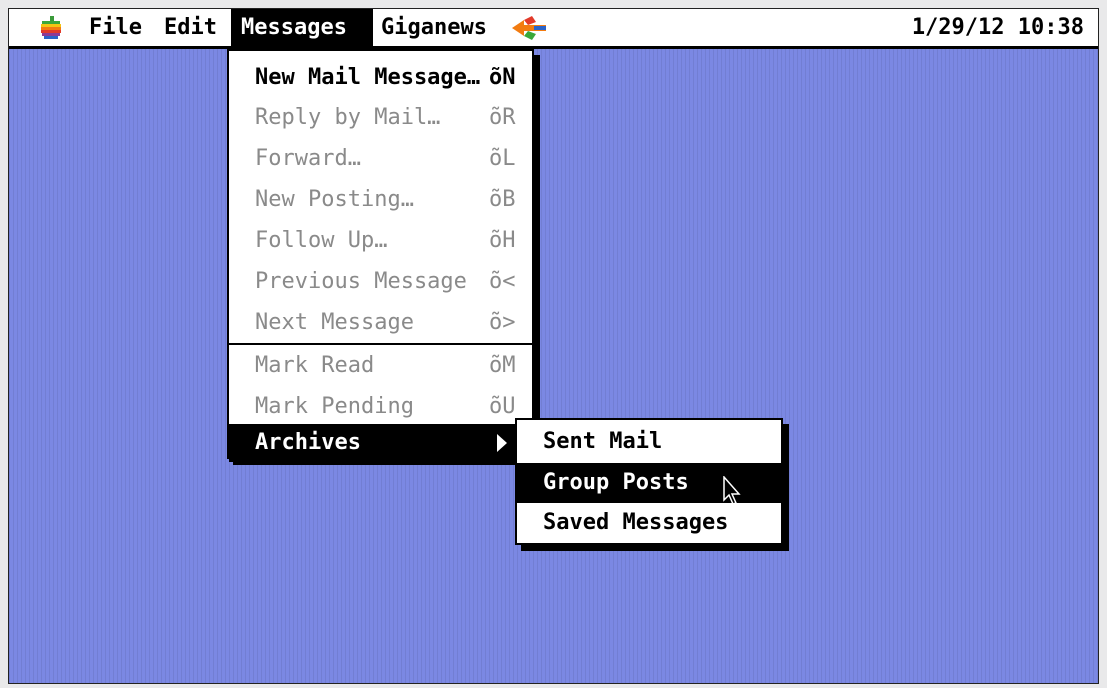 The height and width of the screenshot is (688, 1107). I want to click on menu-item-label: Archives, so click(308, 442).